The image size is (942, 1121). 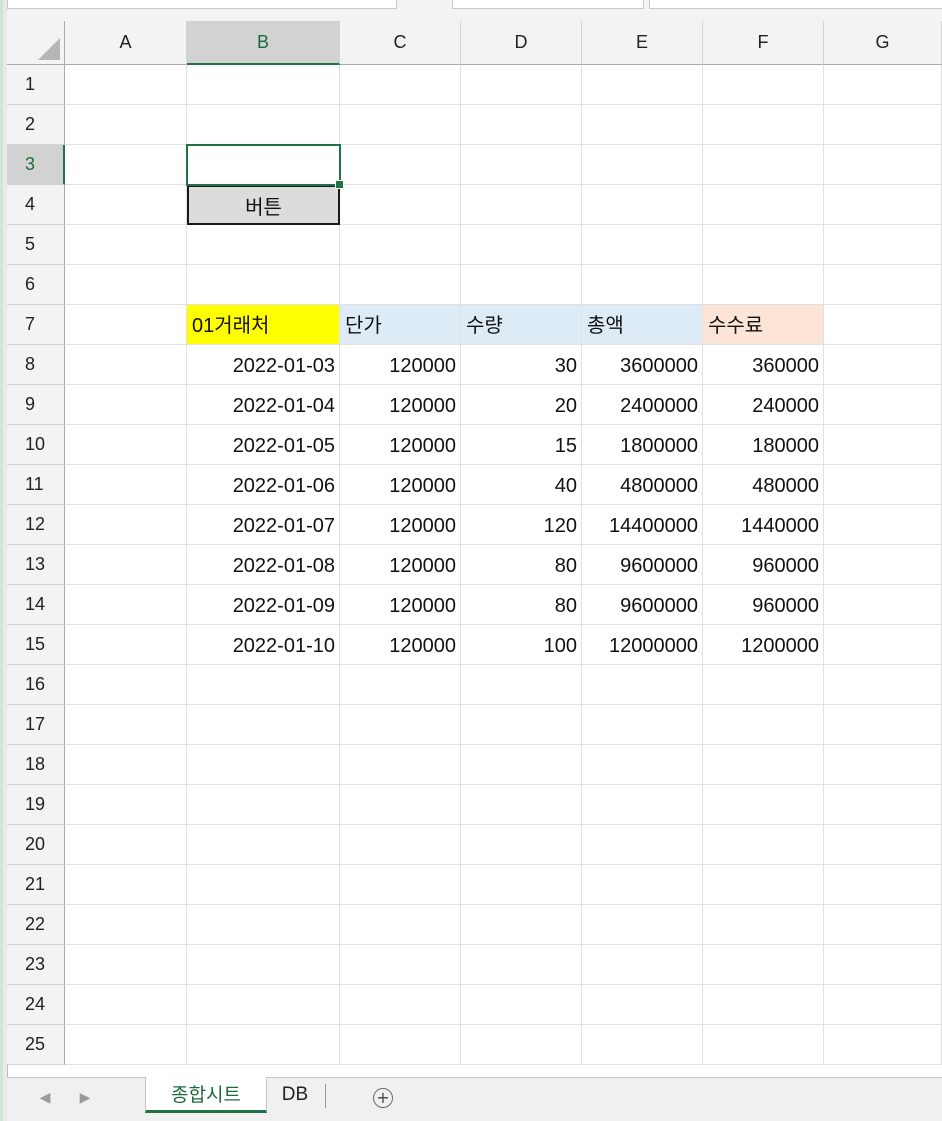 I want to click on table-data-cell: 2022-01-09, so click(x=263, y=605).